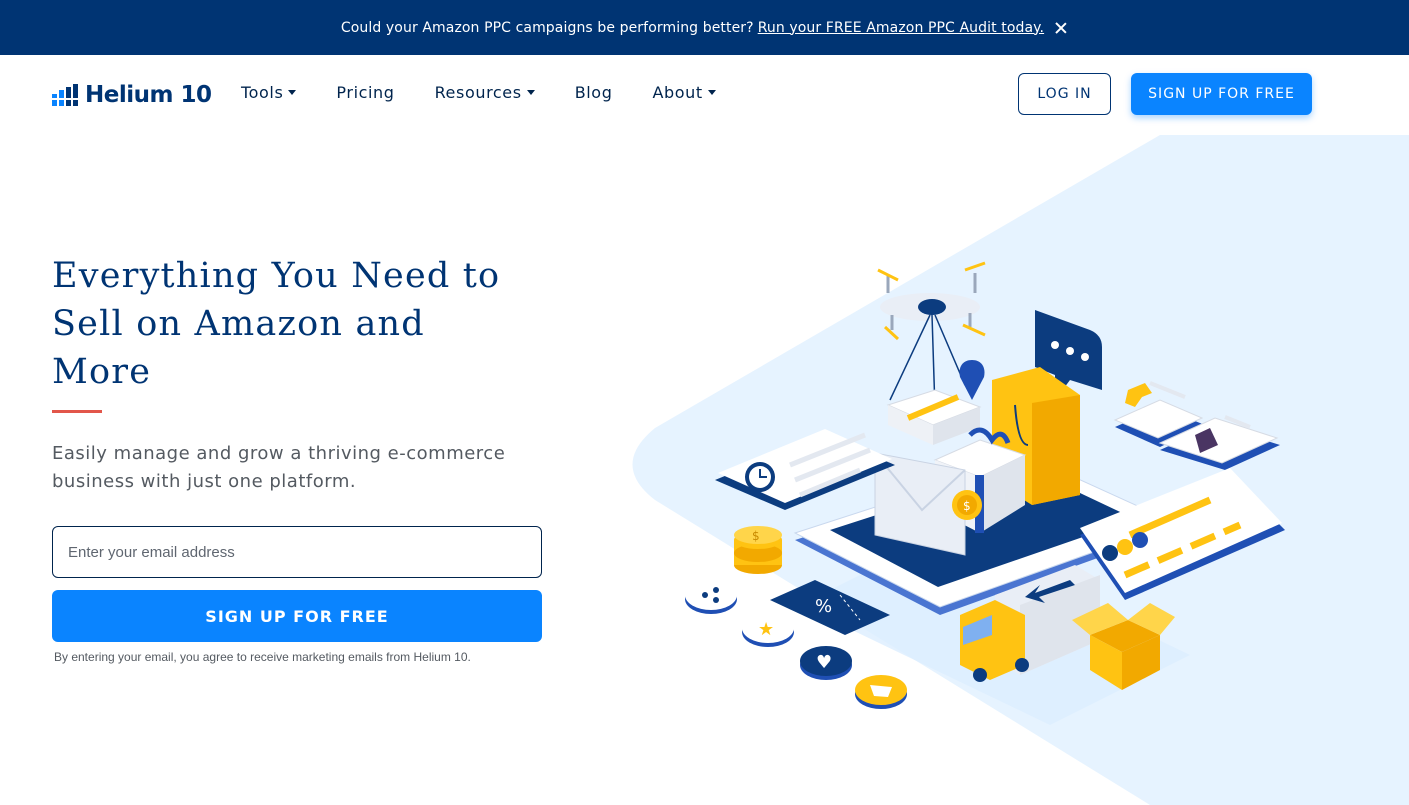  I want to click on helium10-logo-icon, so click(65, 95).